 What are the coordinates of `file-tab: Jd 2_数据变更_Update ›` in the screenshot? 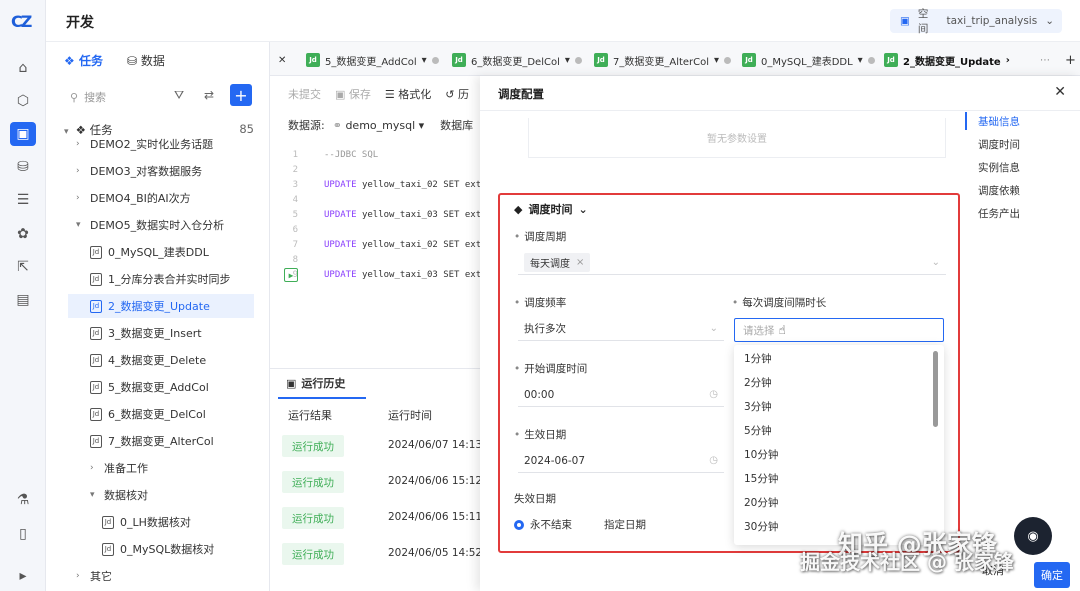 It's located at (947, 60).